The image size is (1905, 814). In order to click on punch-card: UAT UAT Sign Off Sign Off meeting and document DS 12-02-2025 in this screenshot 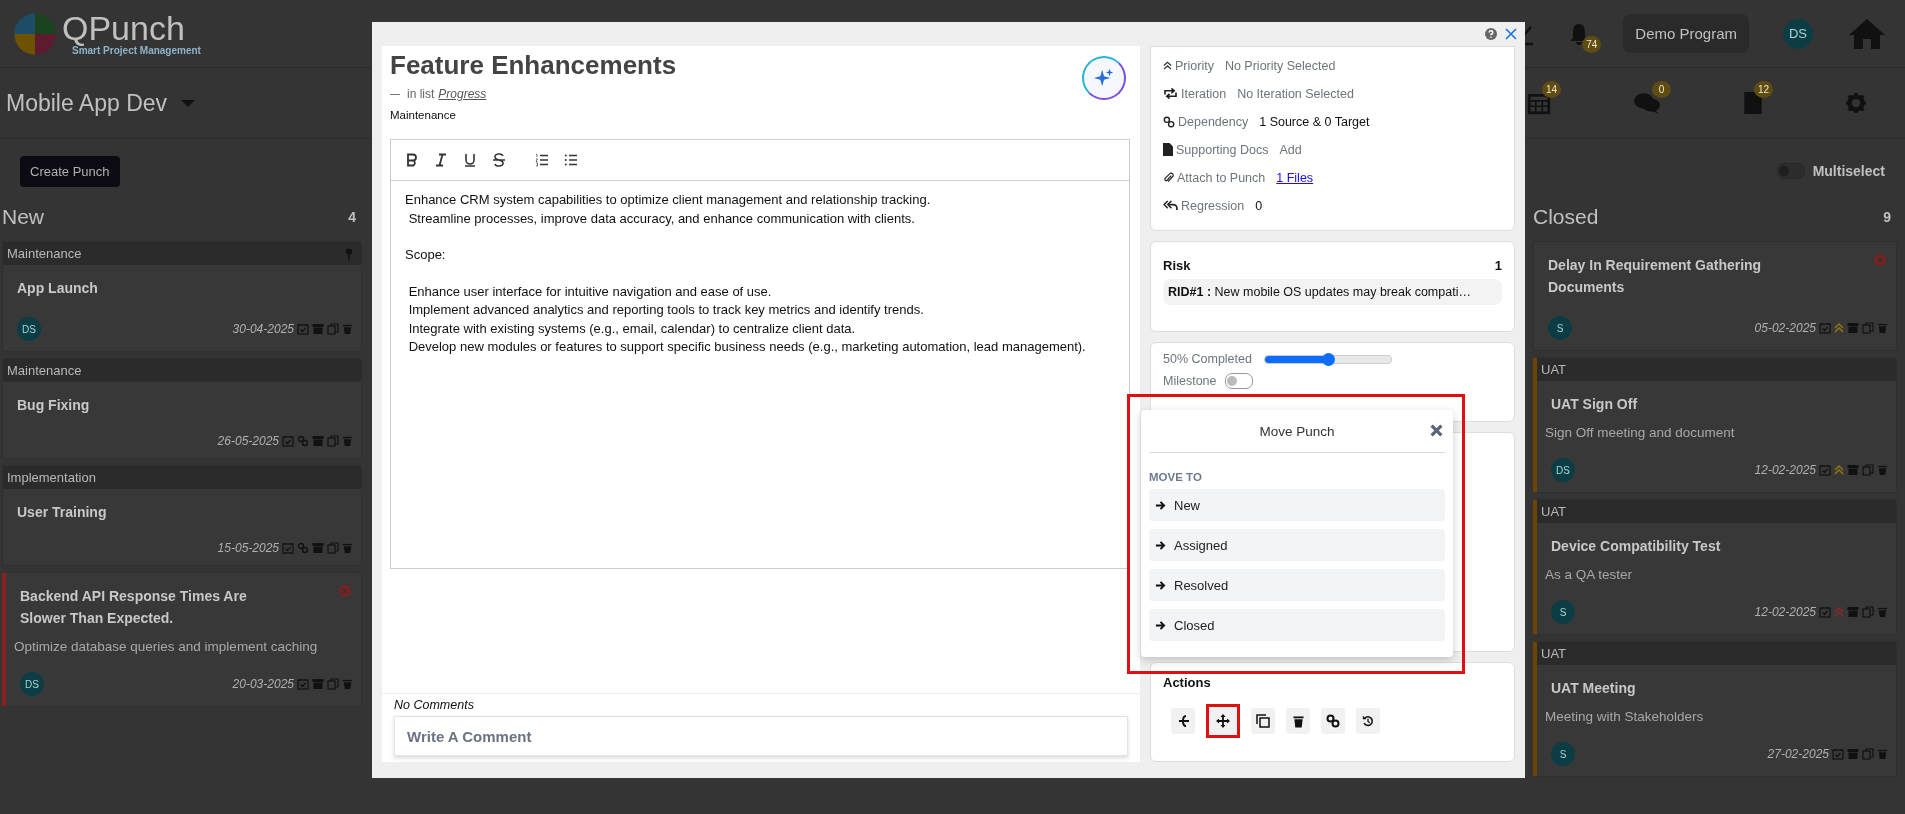, I will do `click(1715, 425)`.